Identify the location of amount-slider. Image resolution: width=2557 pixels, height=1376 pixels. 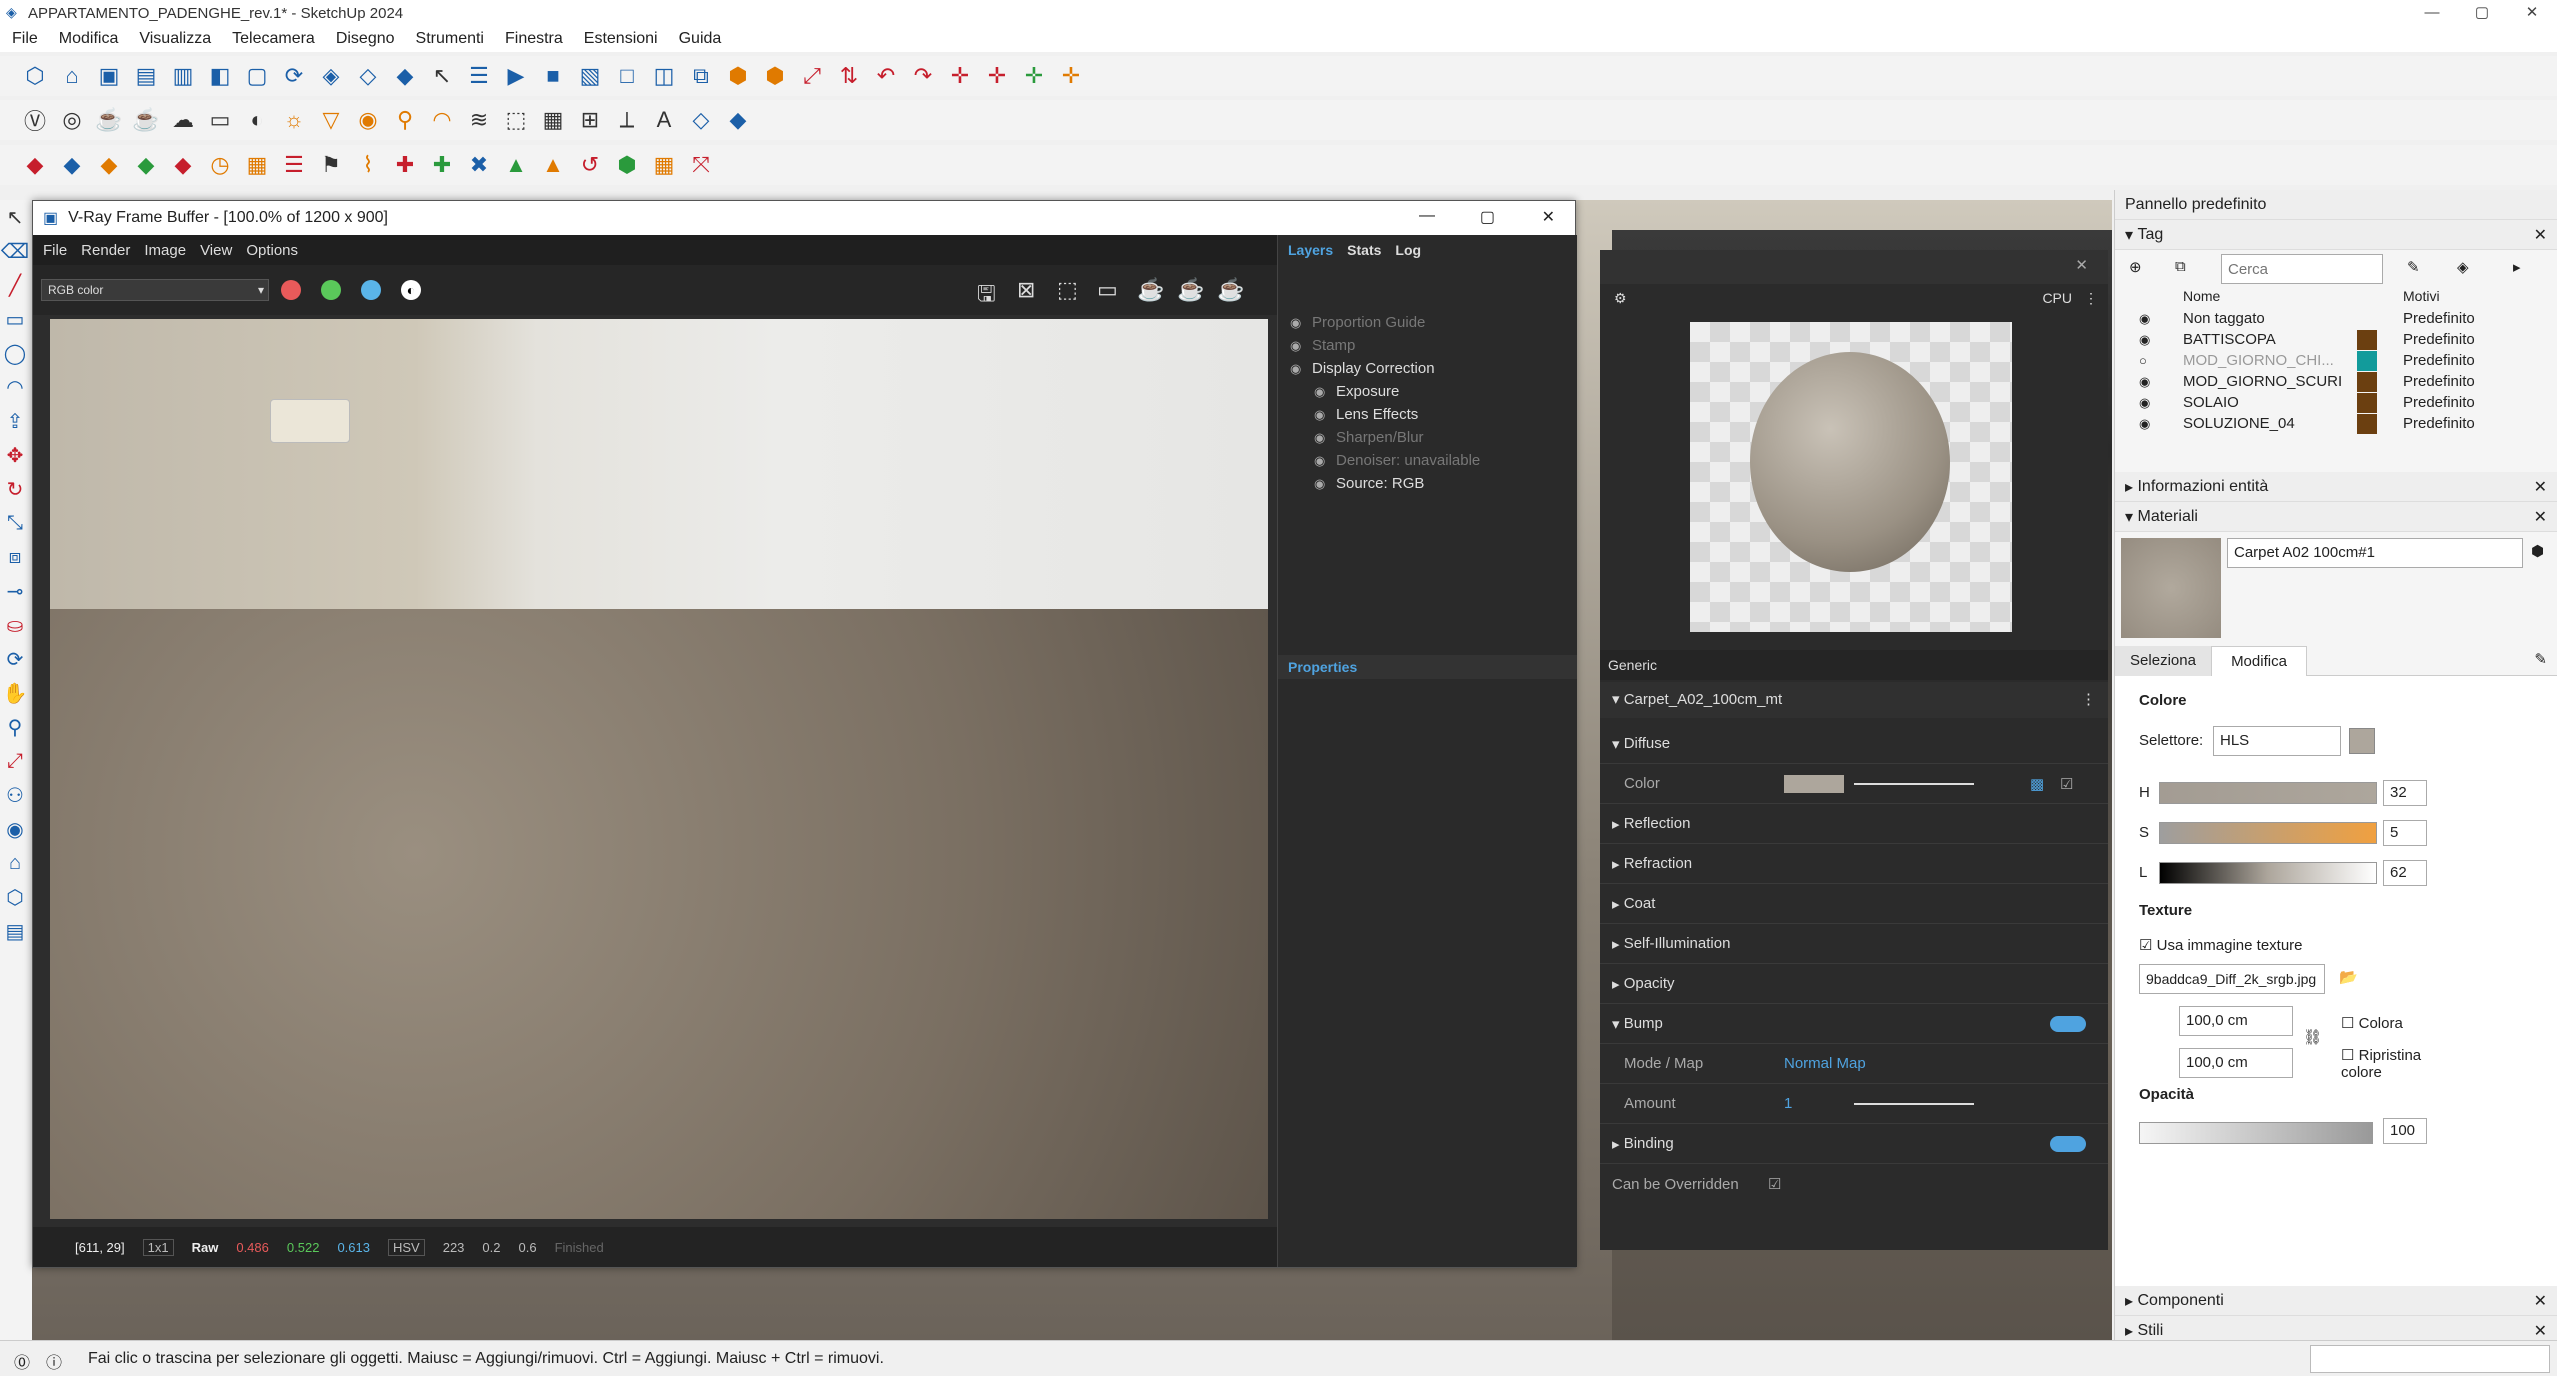
(1914, 1103).